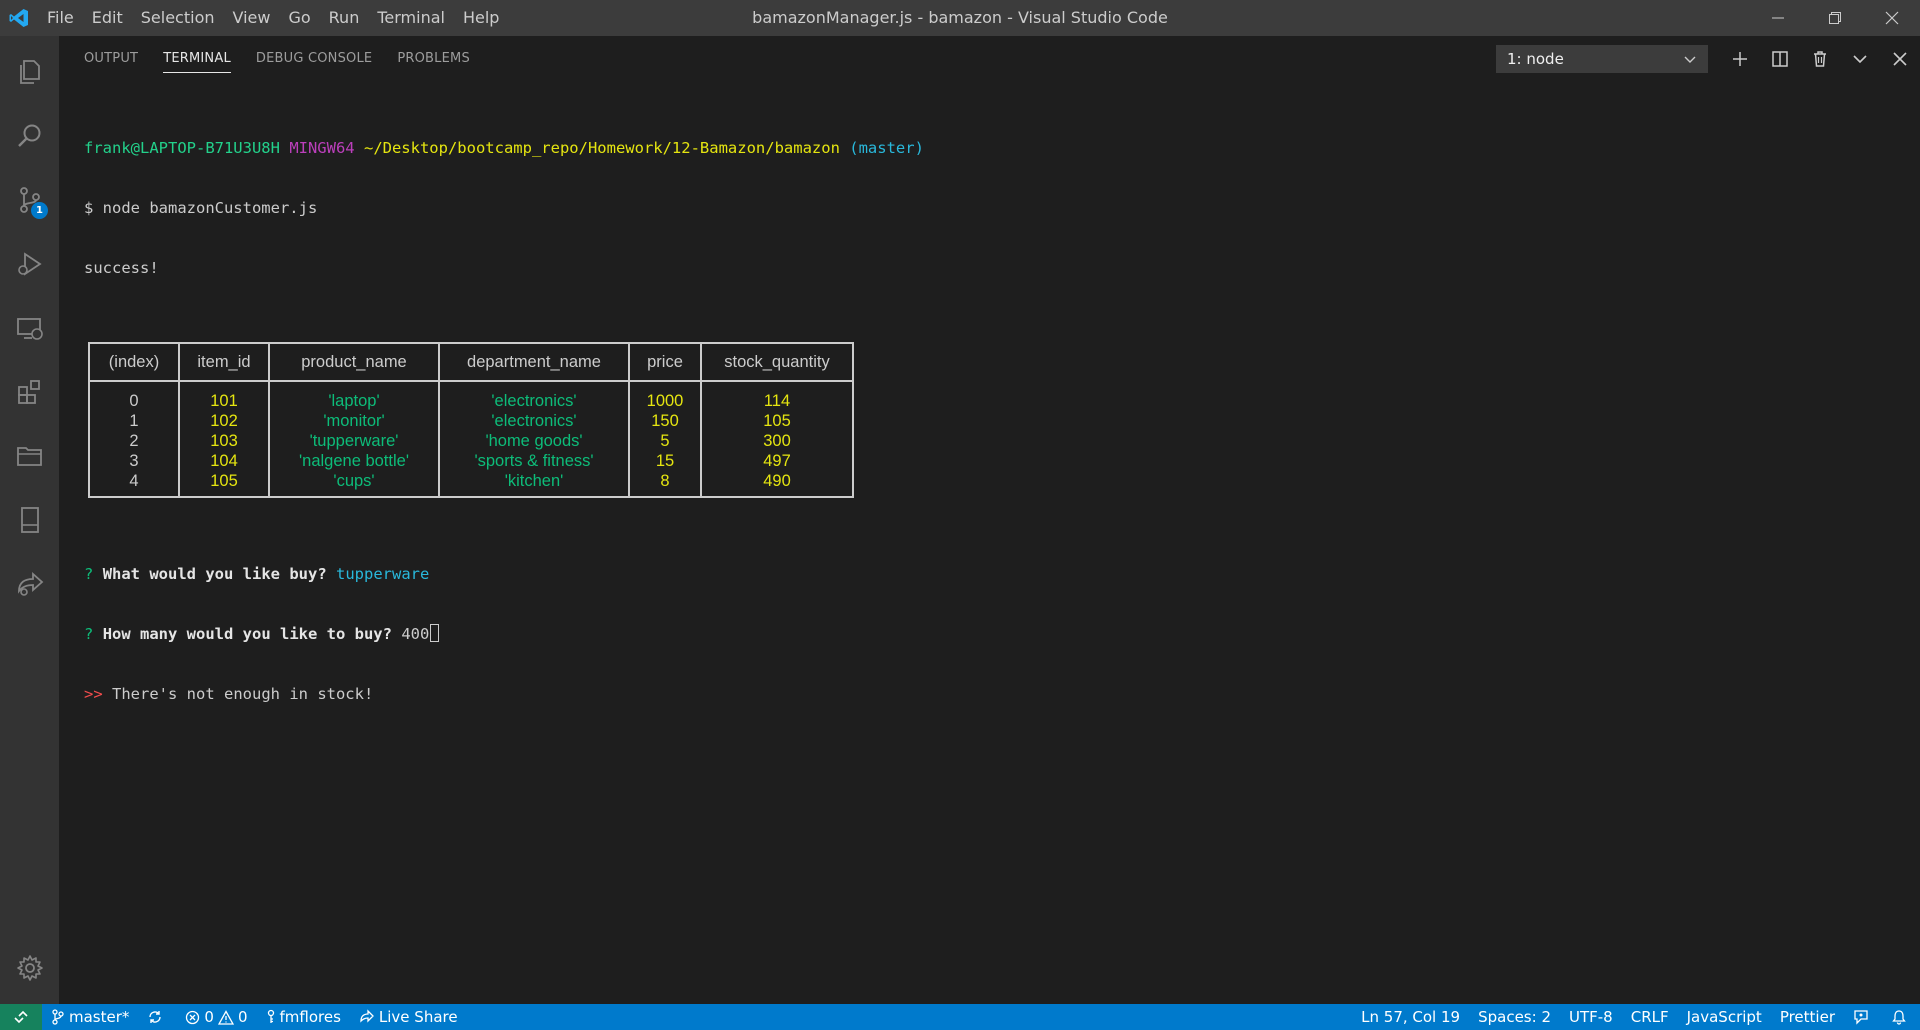  I want to click on encoding: UTF-8, so click(1591, 1017).